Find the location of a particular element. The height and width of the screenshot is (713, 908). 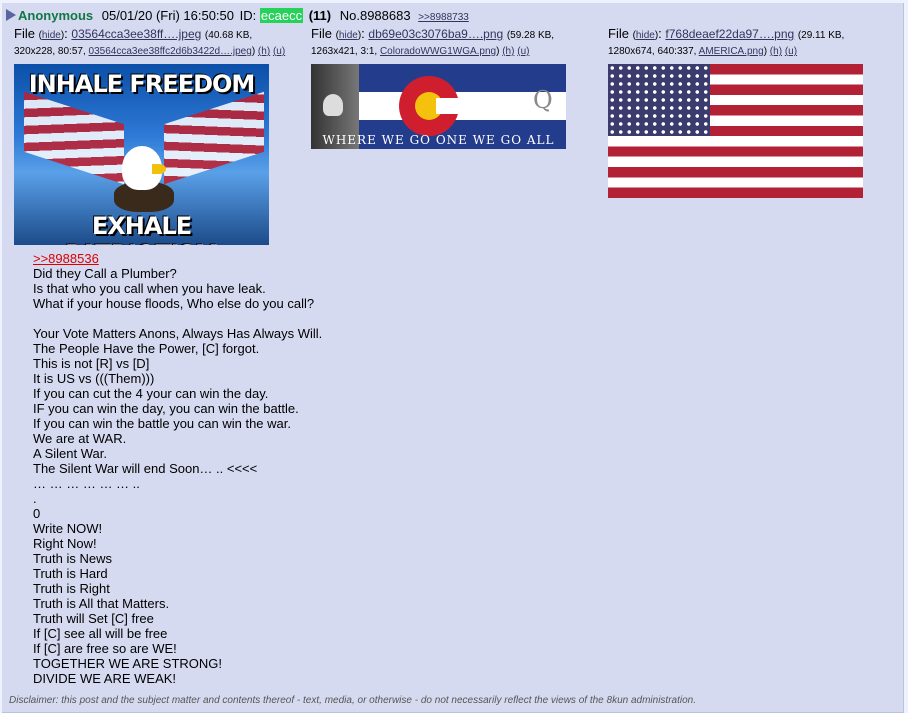

american-flag-thumbnail is located at coordinates (735, 131).